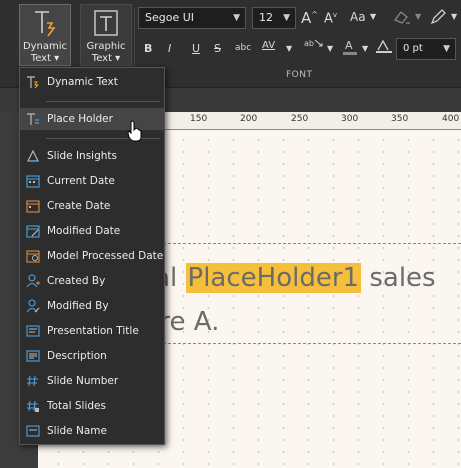 The width and height of the screenshot is (461, 468). What do you see at coordinates (77, 356) in the screenshot?
I see `menu-item-label: Description` at bounding box center [77, 356].